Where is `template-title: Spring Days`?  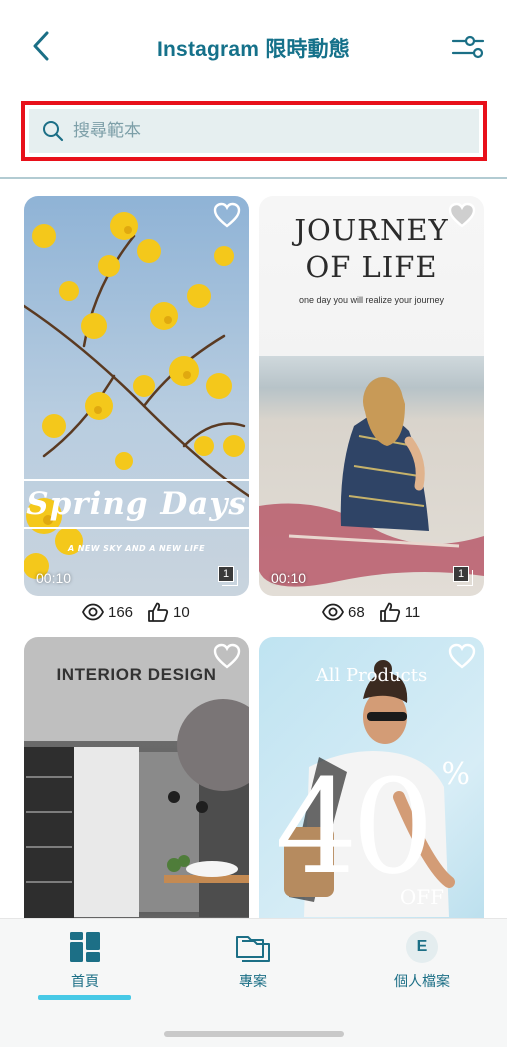
template-title: Spring Days is located at coordinates (136, 504).